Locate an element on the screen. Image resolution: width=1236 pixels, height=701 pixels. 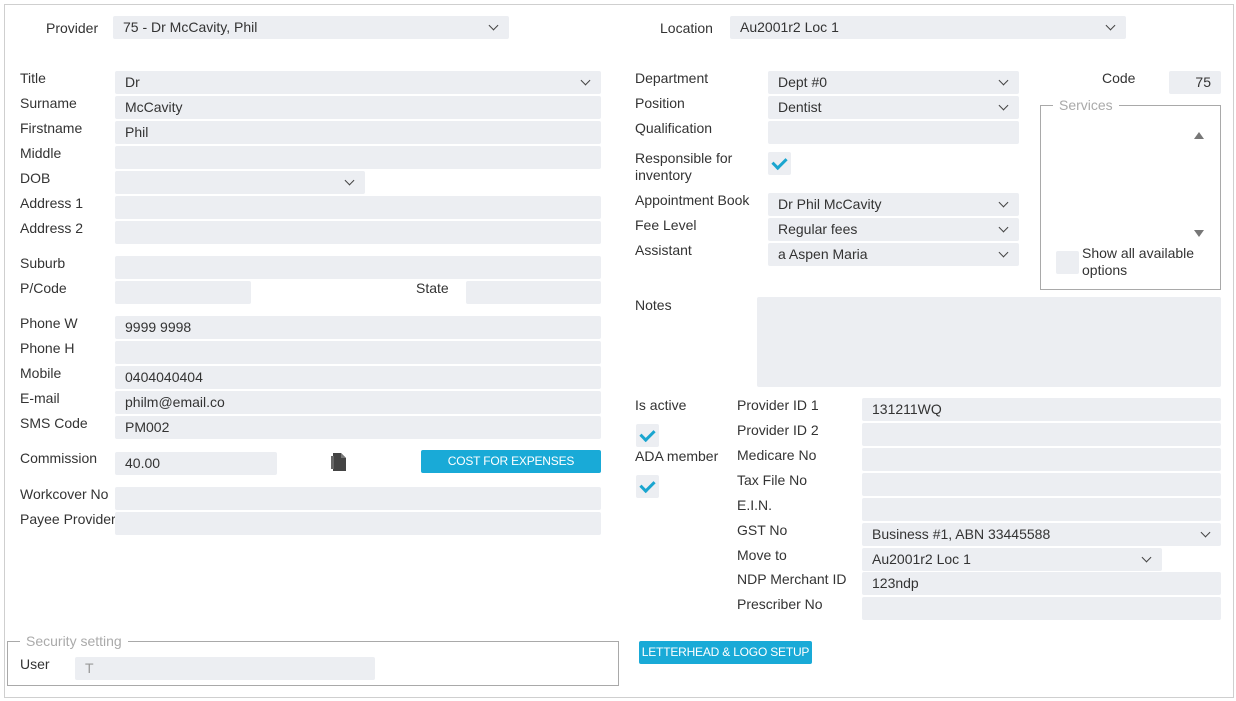
pcode-input is located at coordinates (183, 292).